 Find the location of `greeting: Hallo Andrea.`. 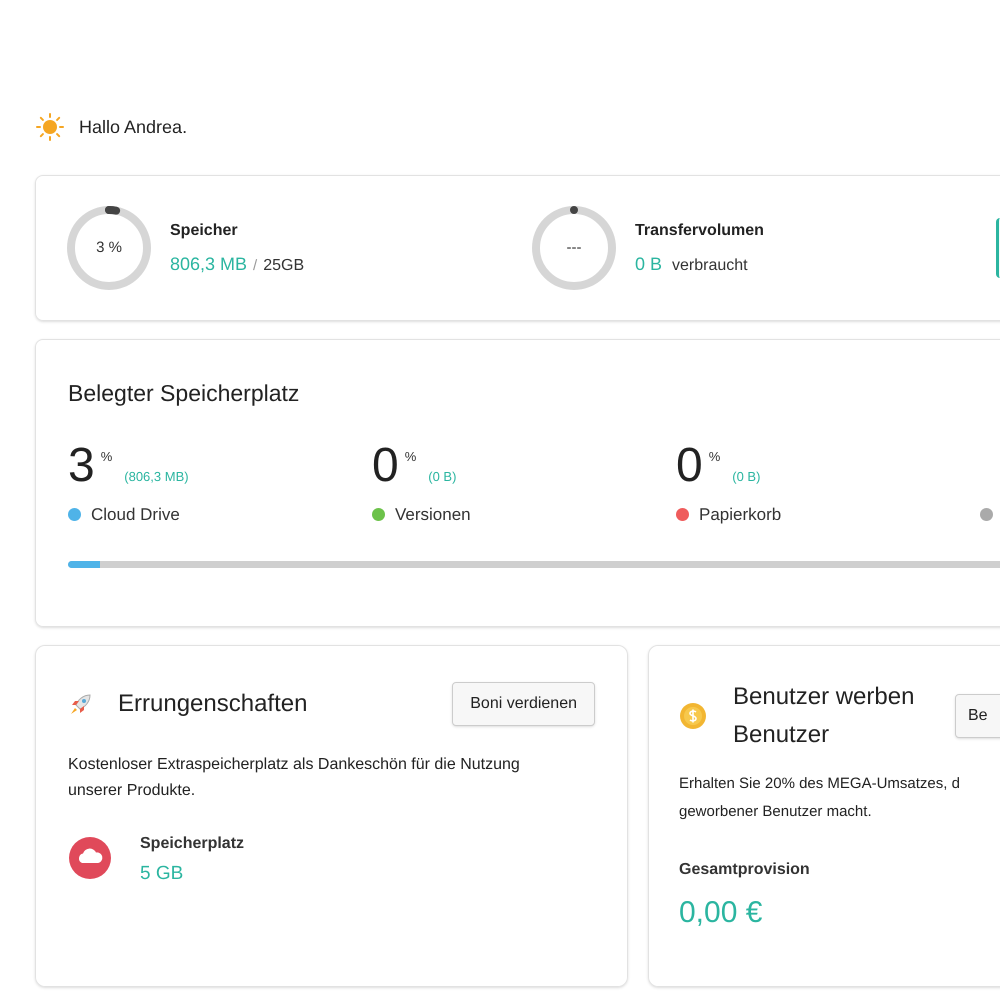

greeting: Hallo Andrea. is located at coordinates (133, 127).